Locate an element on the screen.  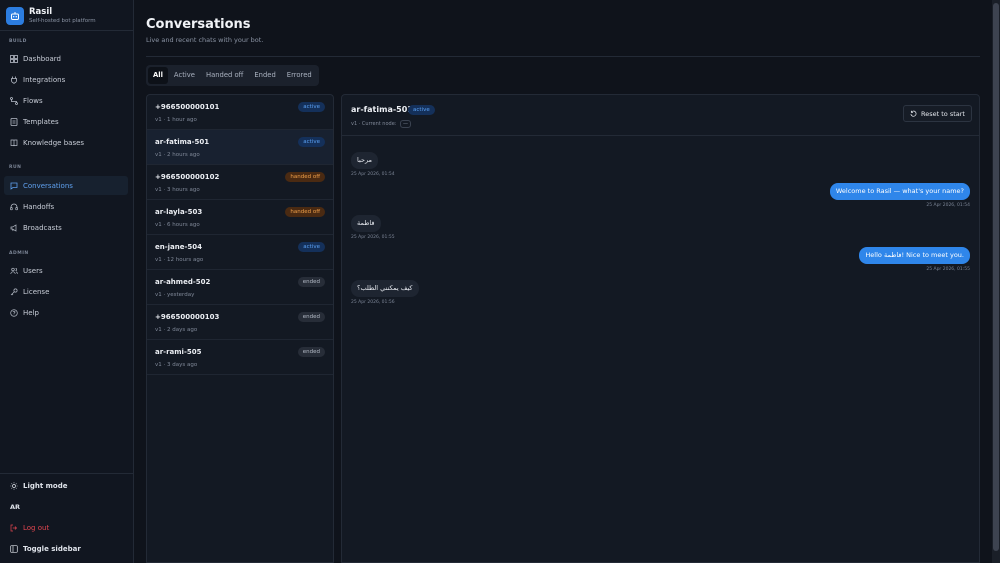
message-bubble: مرحبا is located at coordinates (365, 160).